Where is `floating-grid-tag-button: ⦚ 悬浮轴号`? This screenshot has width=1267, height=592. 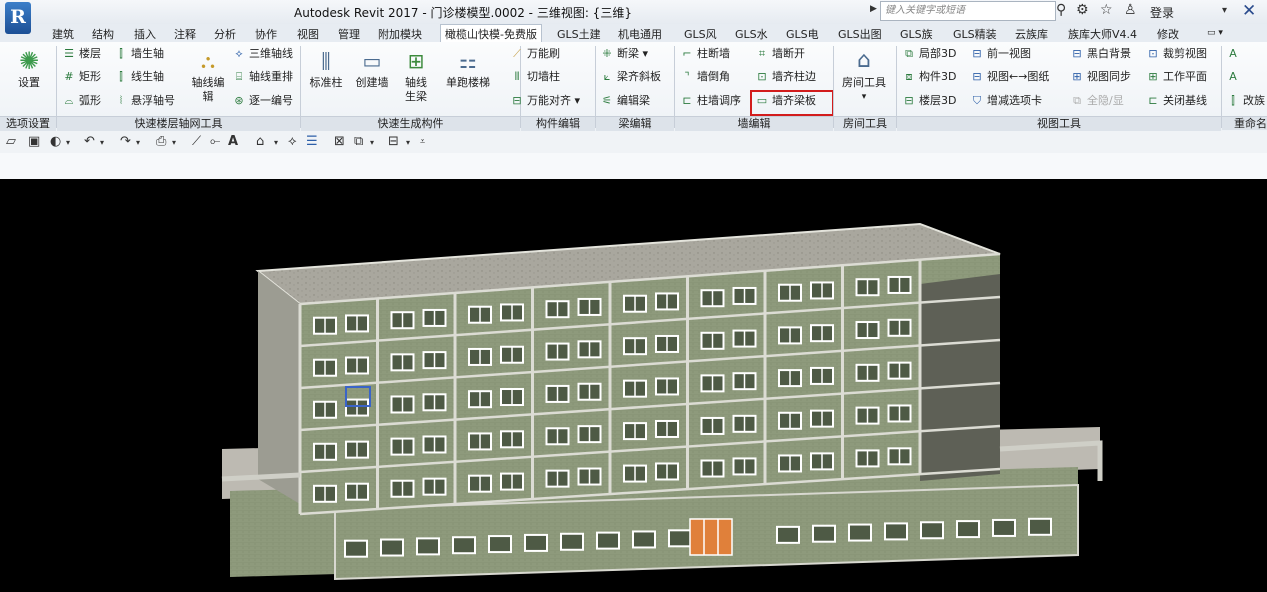
floating-grid-tag-button: ⦚ 悬浮轴号 is located at coordinates (144, 101).